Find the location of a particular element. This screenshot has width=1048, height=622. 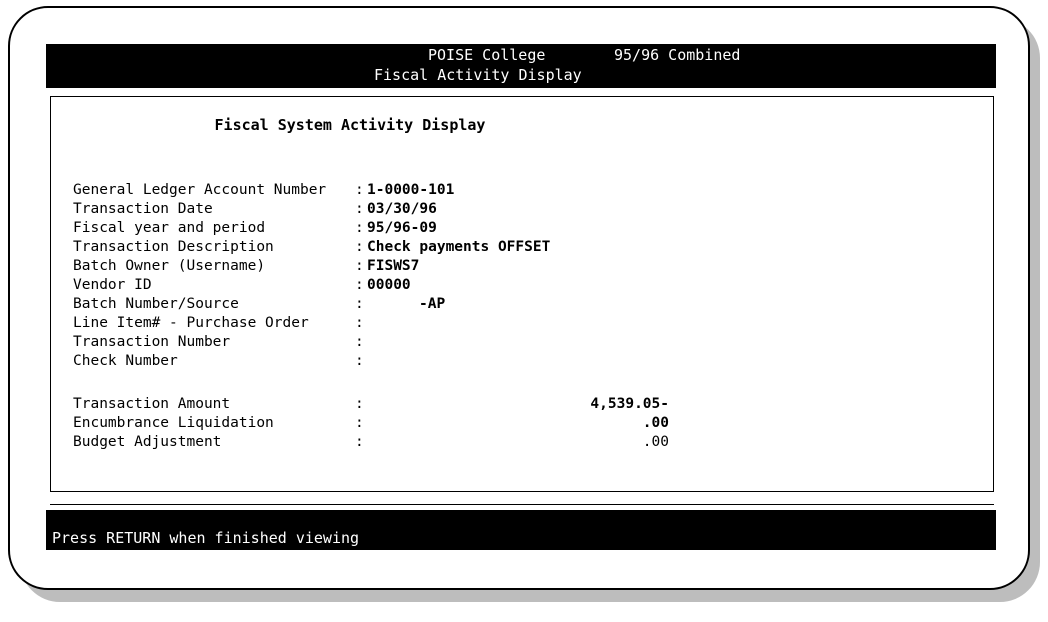

field-label: General Ledger Account Number is located at coordinates (200, 190).